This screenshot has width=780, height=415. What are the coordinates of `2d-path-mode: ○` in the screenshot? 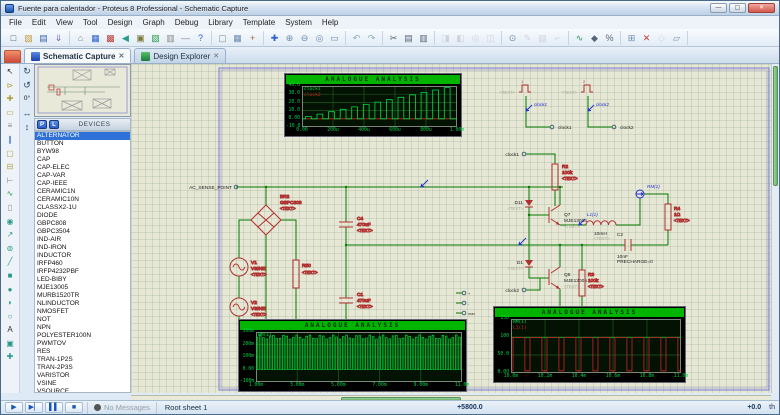 It's located at (10, 317).